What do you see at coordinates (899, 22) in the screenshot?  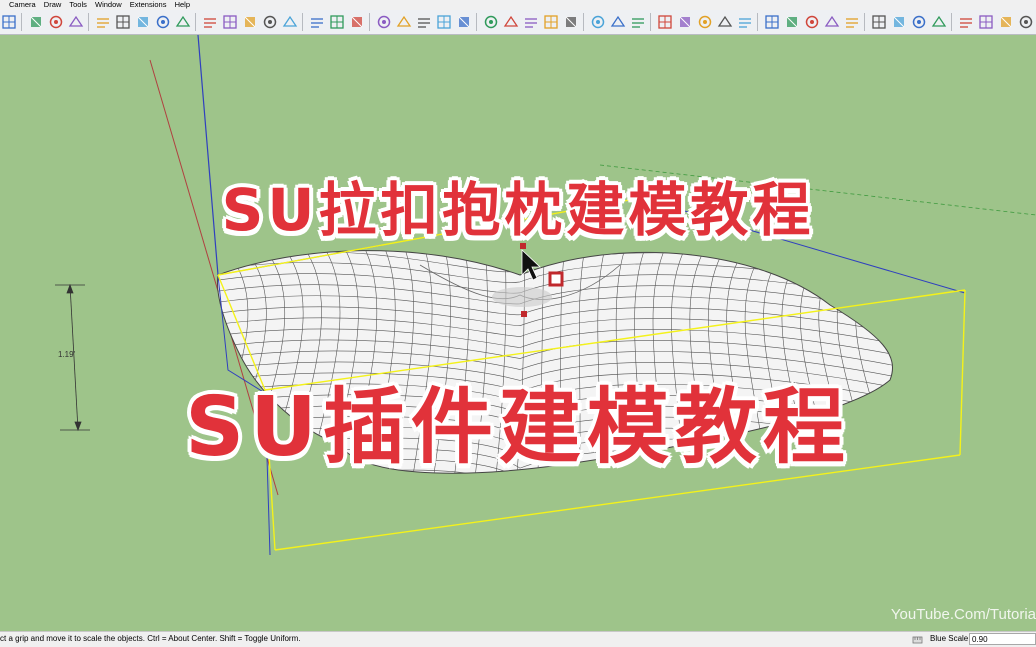 I see `position-camera-icon` at bounding box center [899, 22].